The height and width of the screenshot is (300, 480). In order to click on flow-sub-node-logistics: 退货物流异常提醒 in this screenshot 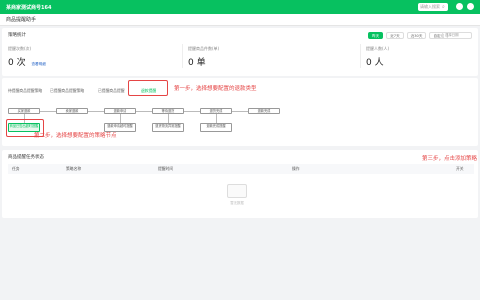, I will do `click(168, 127)`.